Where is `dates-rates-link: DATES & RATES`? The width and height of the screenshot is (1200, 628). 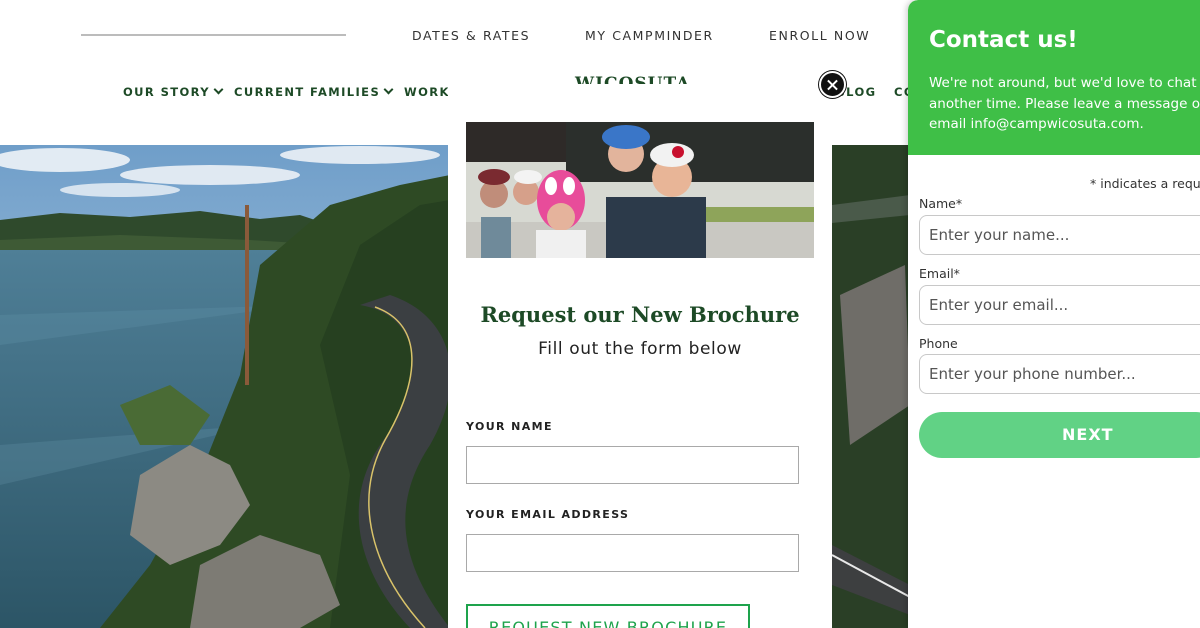 dates-rates-link: DATES & RATES is located at coordinates (471, 35).